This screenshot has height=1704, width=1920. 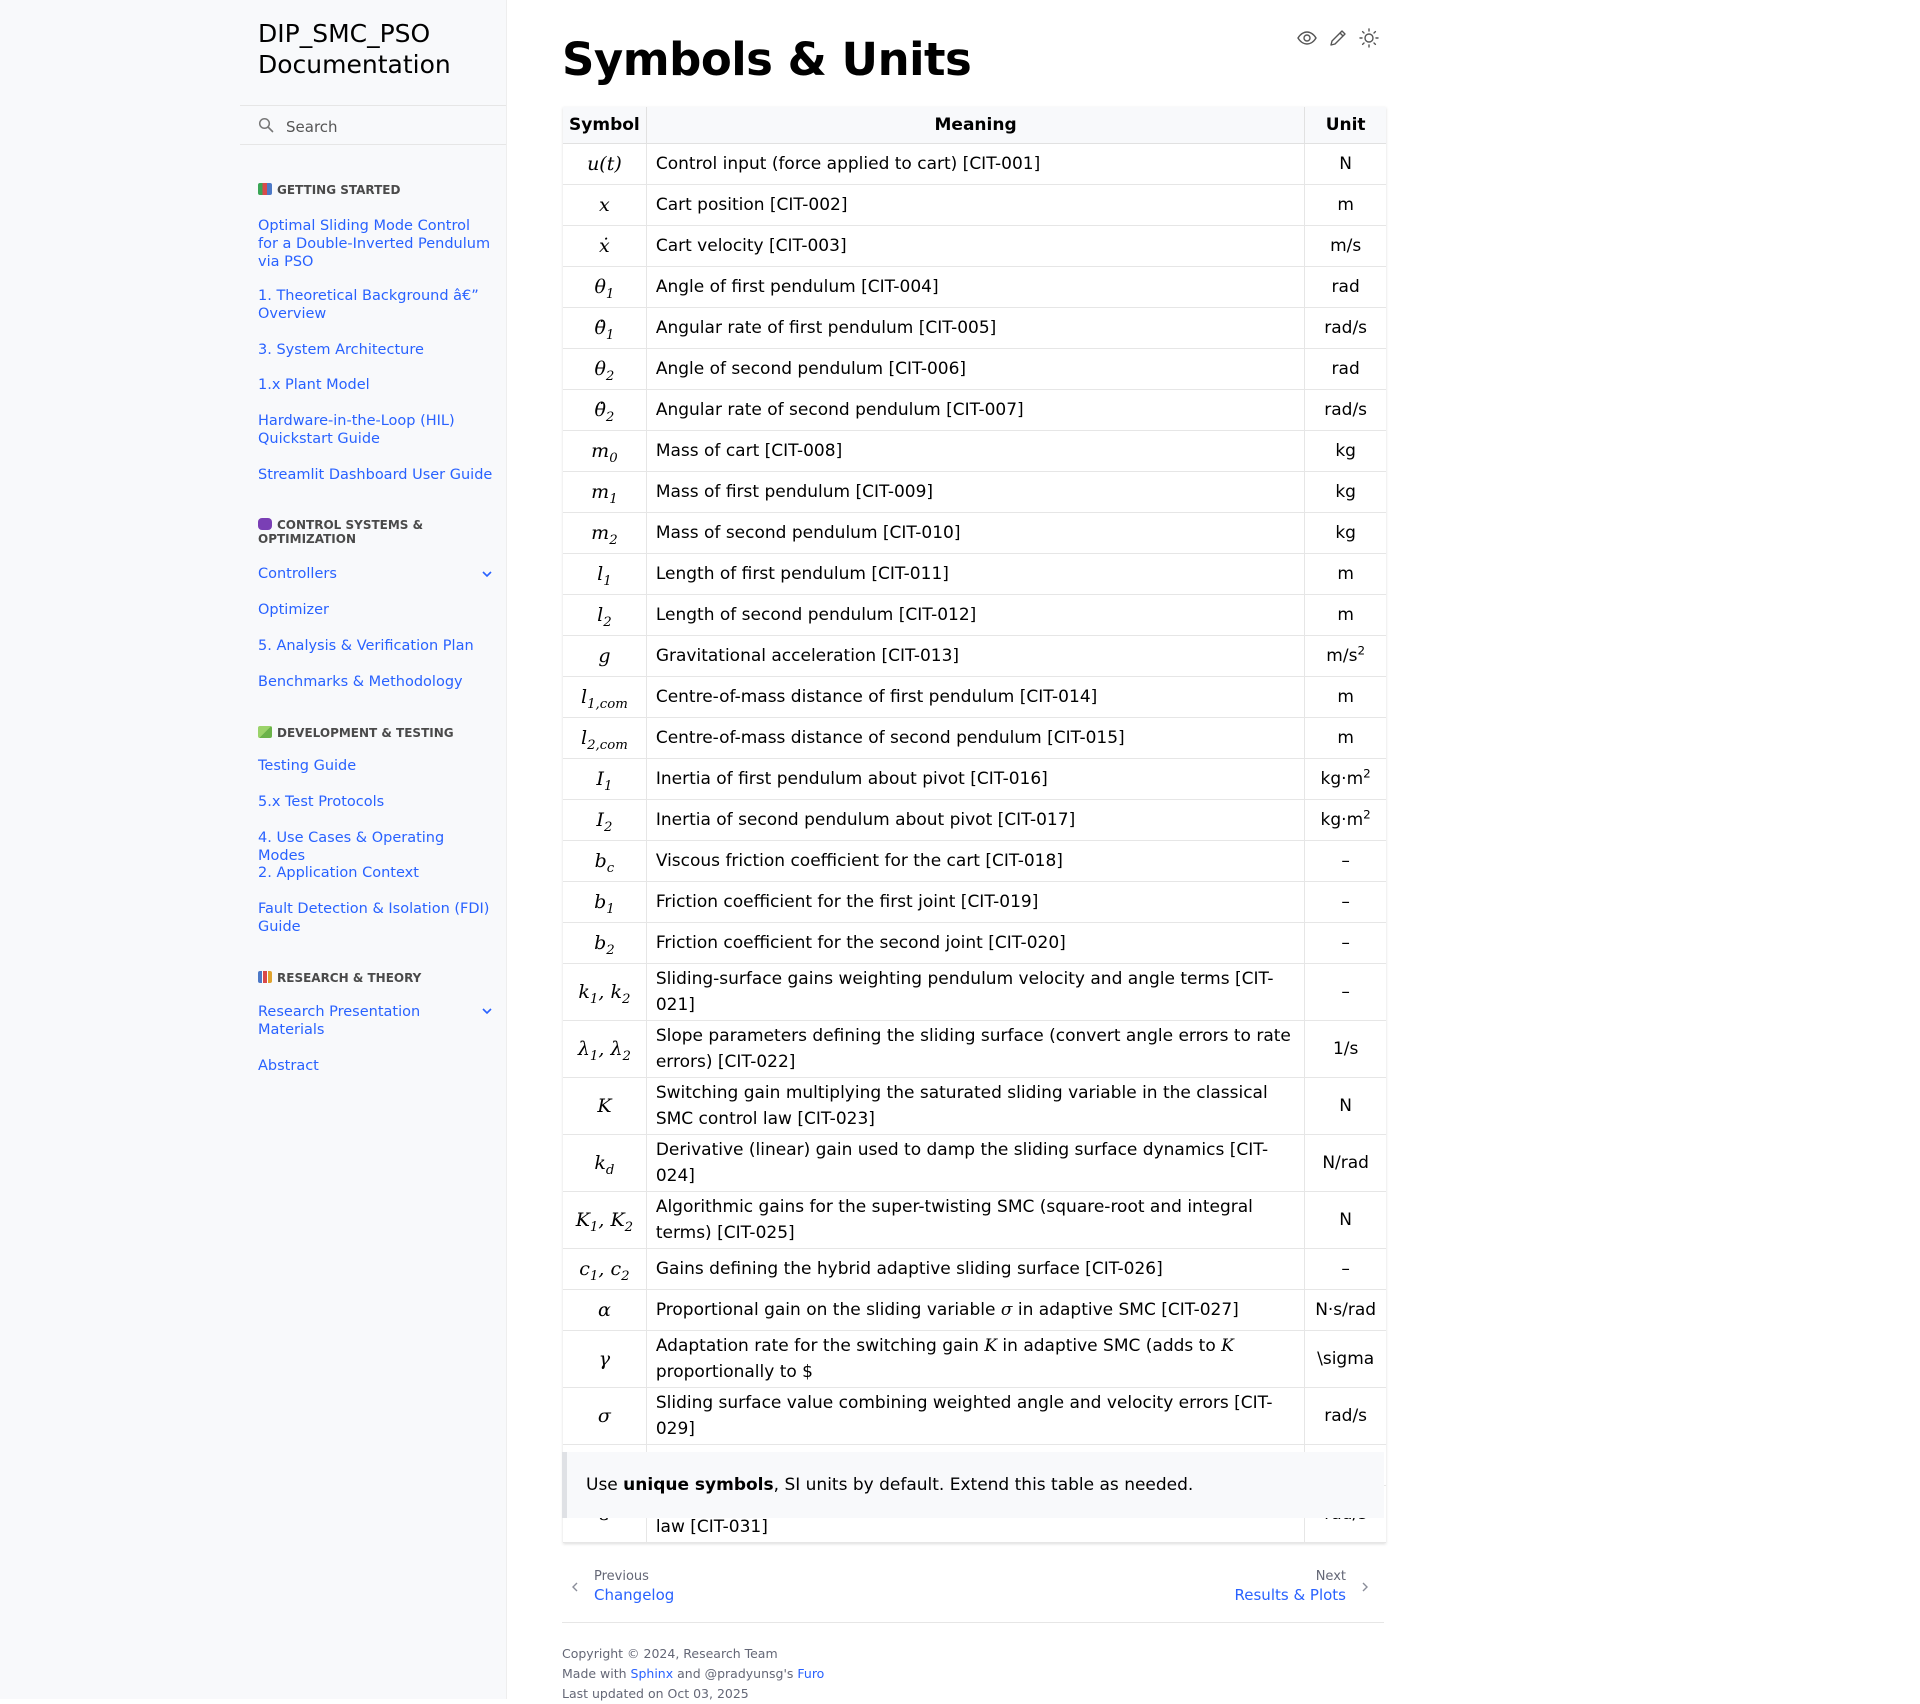 What do you see at coordinates (605, 943) in the screenshot?
I see `cell-symbol: b2` at bounding box center [605, 943].